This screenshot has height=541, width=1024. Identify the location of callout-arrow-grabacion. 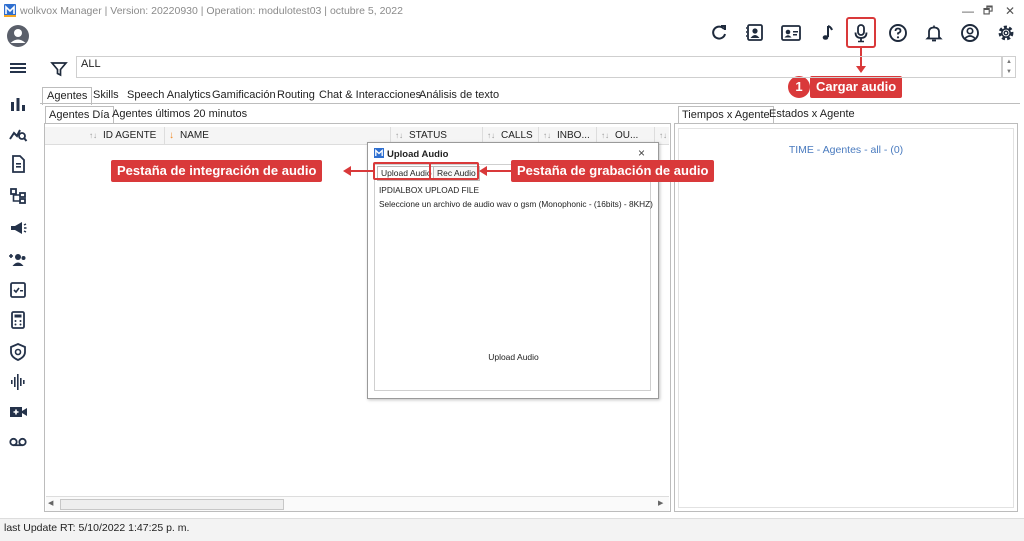
(495, 171).